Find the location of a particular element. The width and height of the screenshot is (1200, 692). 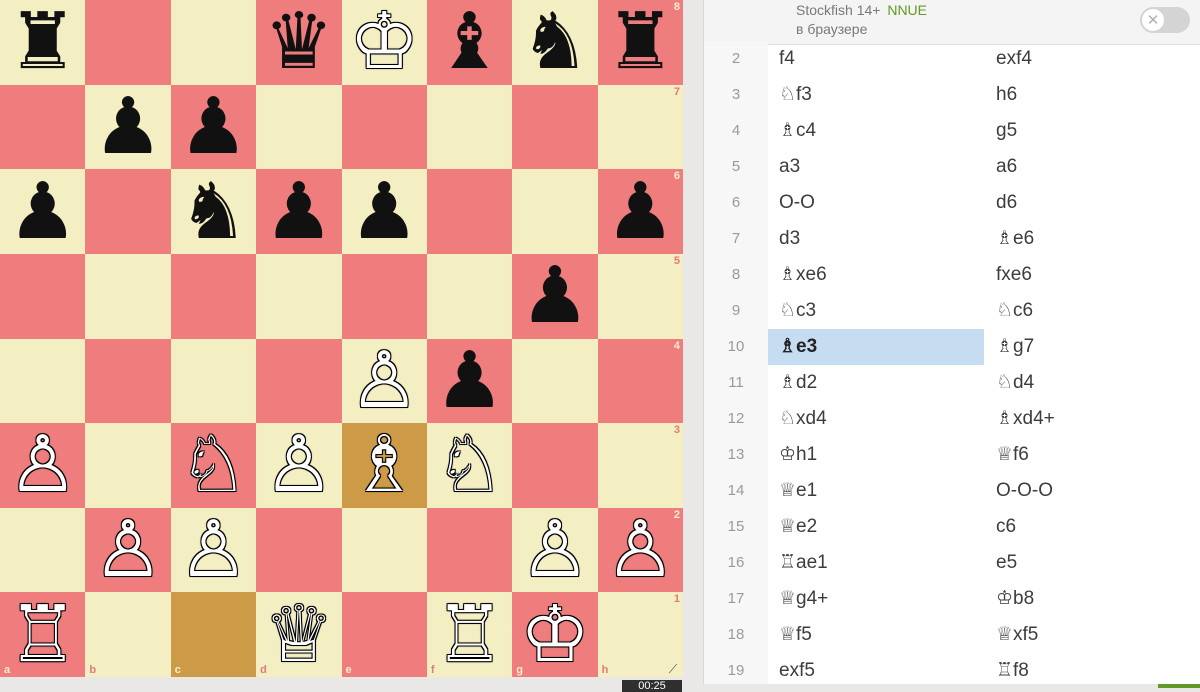

square-f7 is located at coordinates (469, 127).